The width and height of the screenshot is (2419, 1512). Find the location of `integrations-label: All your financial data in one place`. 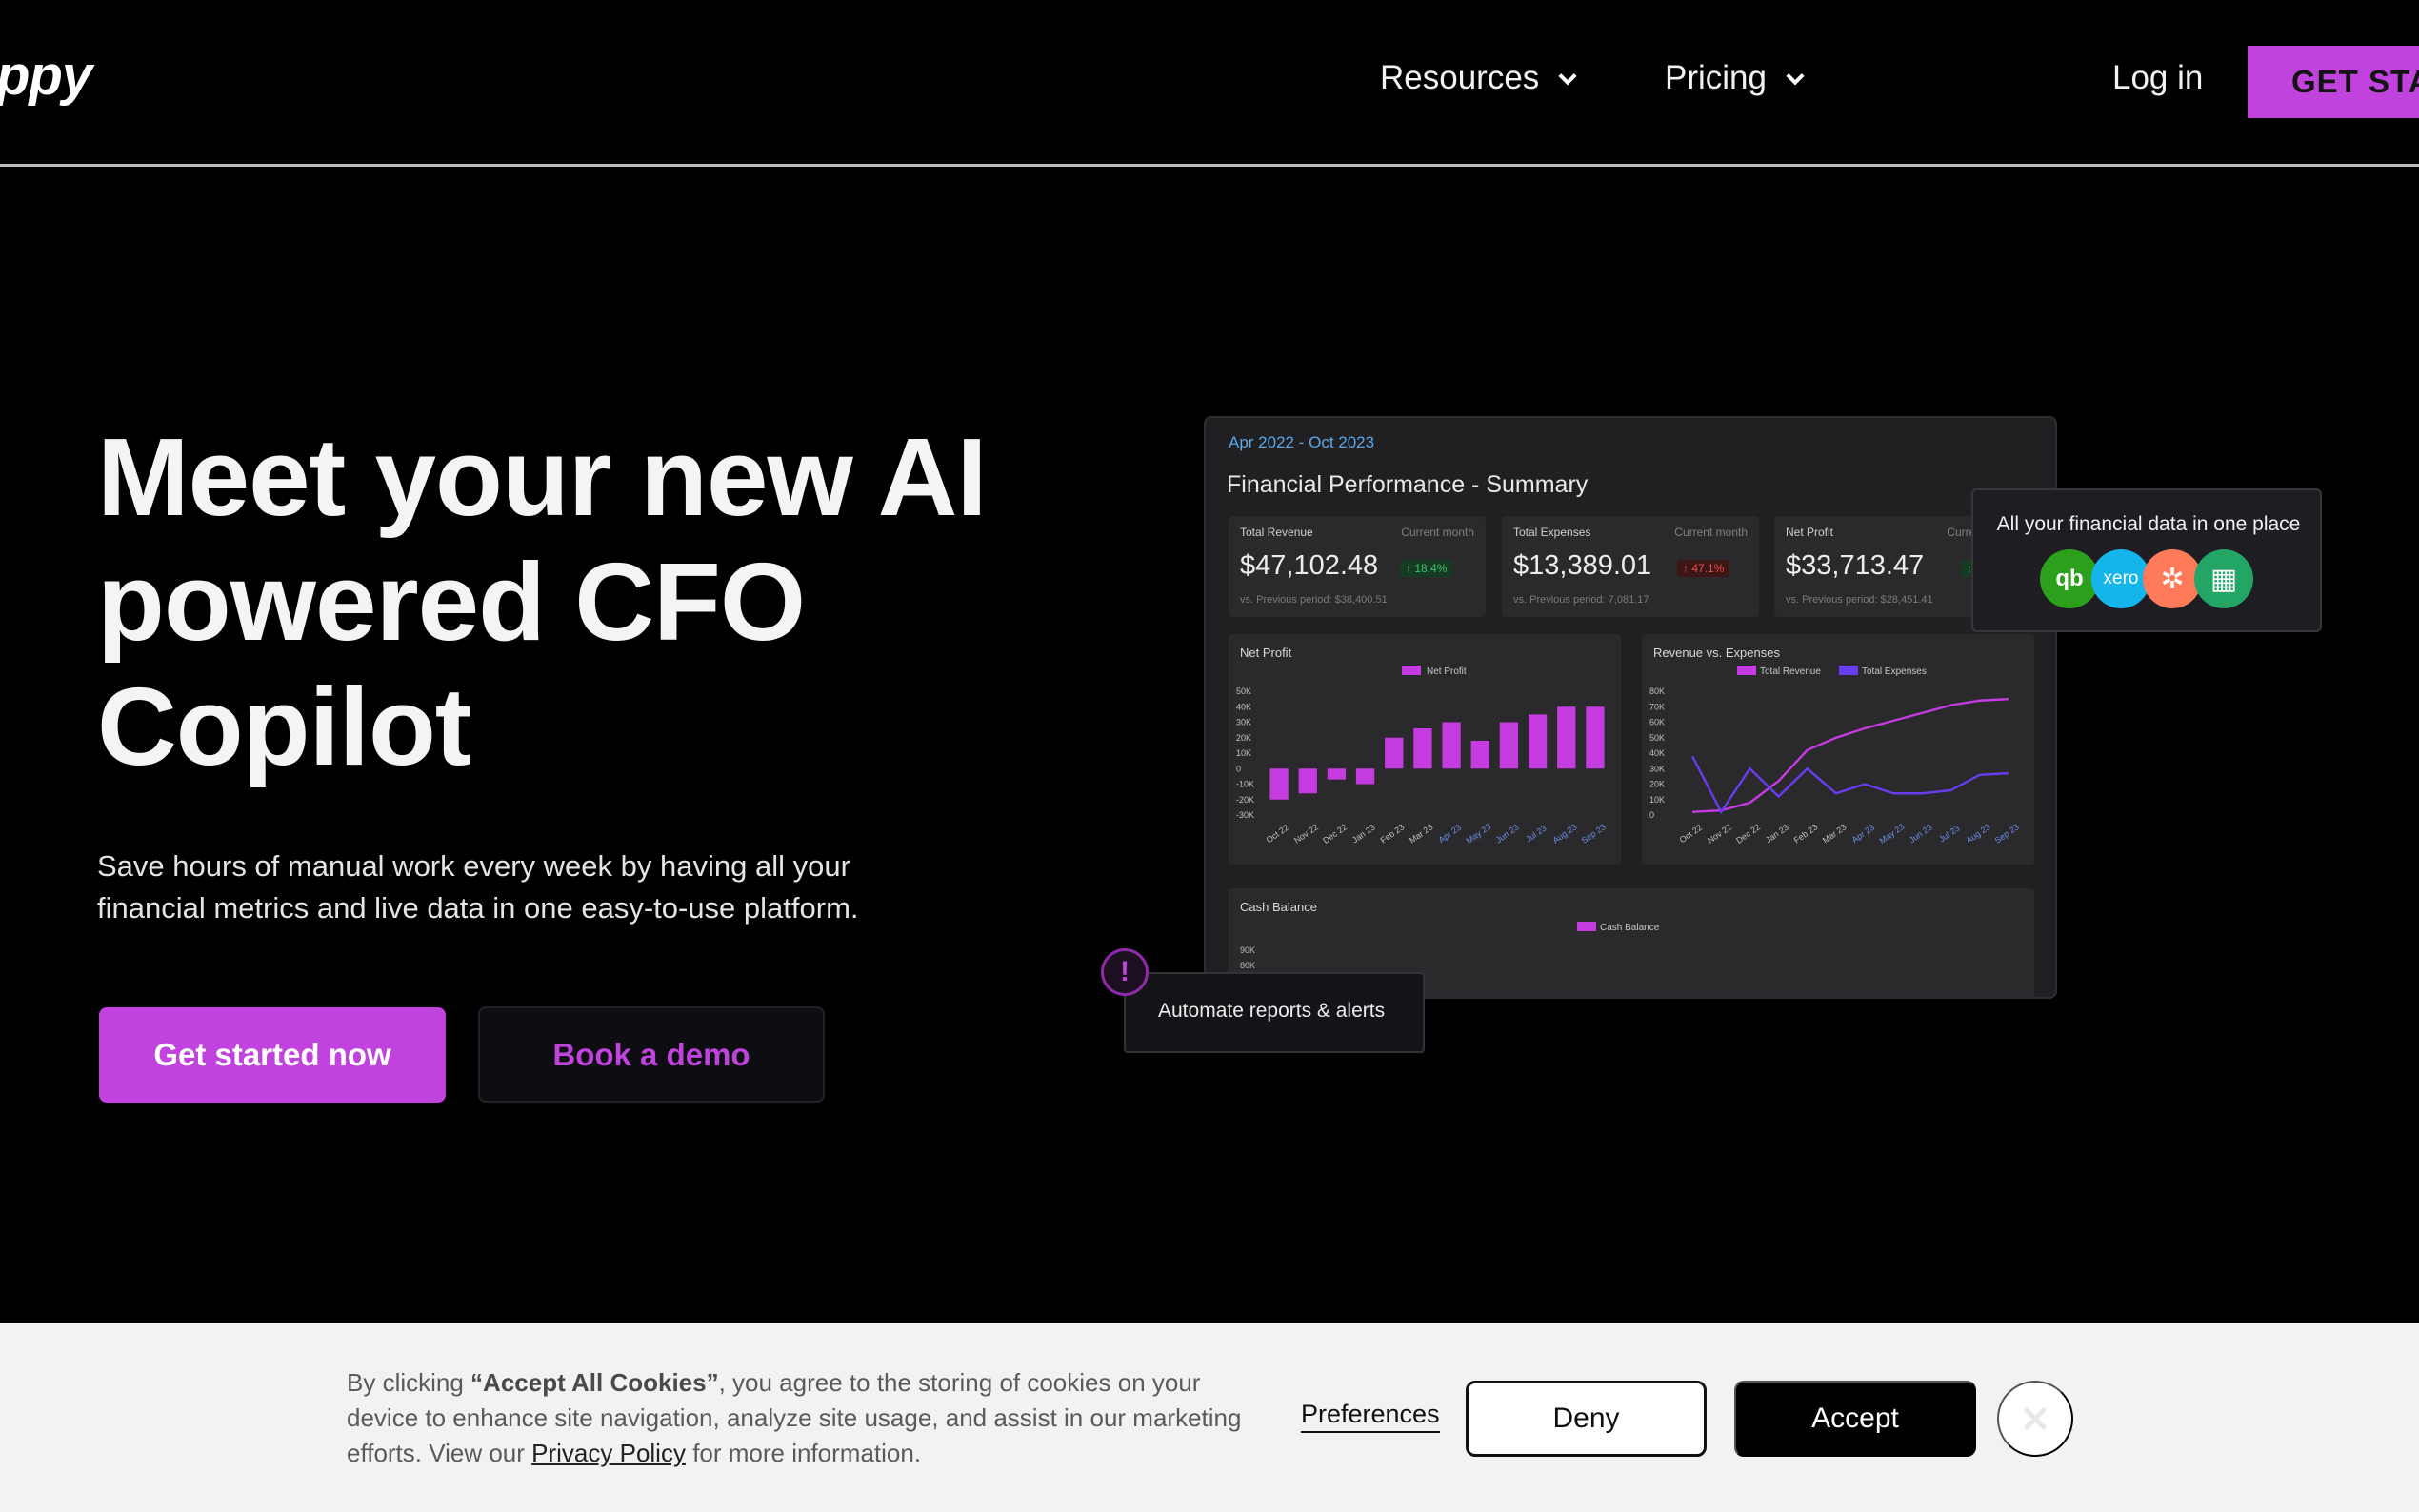

integrations-label: All your financial data in one place is located at coordinates (2148, 524).